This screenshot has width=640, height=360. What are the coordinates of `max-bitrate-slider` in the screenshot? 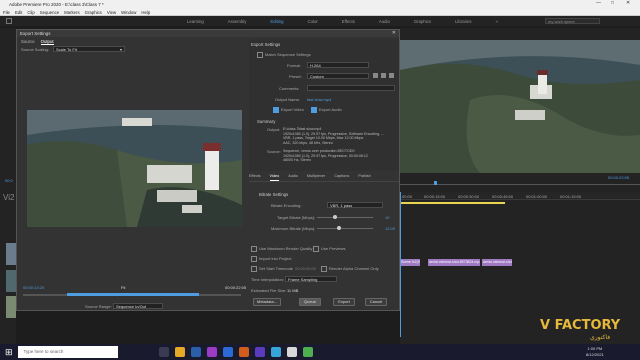 It's located at (345, 228).